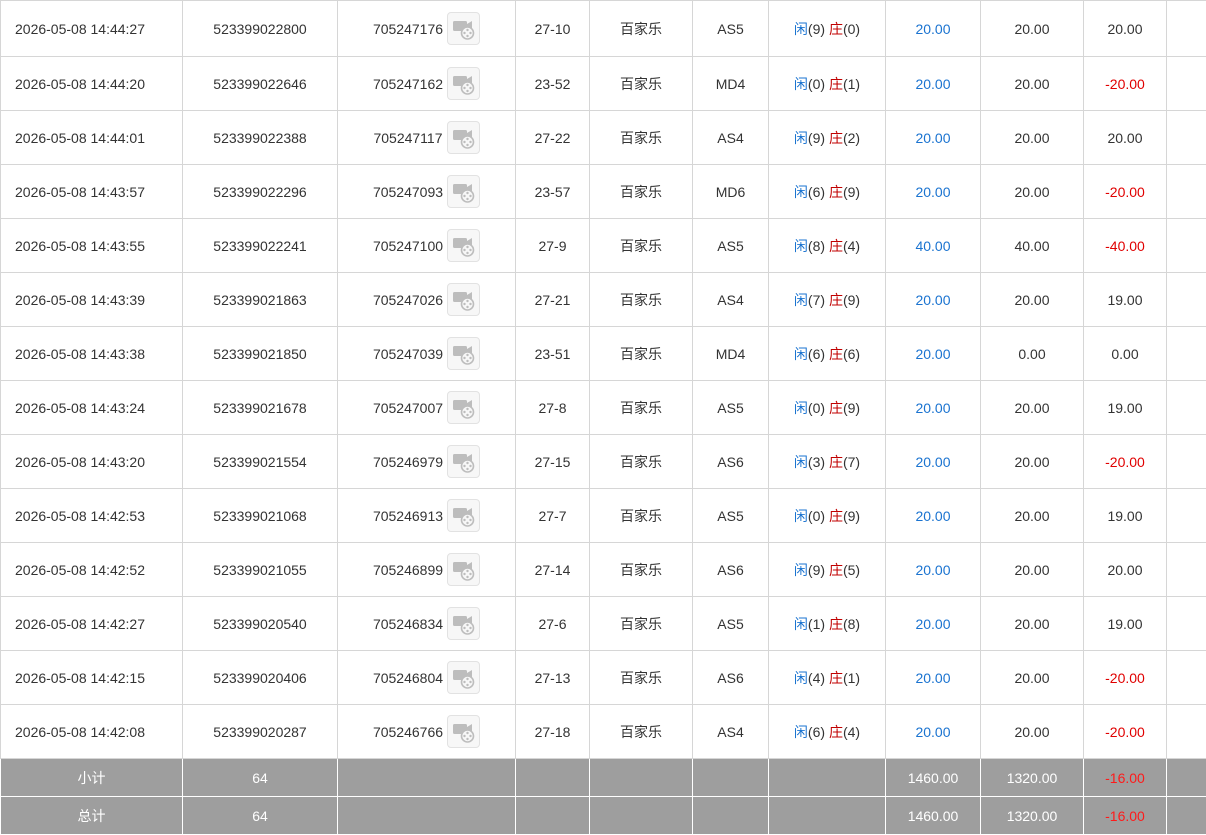 The width and height of the screenshot is (1206, 835). What do you see at coordinates (816, 623) in the screenshot?
I see `player-score: (1)` at bounding box center [816, 623].